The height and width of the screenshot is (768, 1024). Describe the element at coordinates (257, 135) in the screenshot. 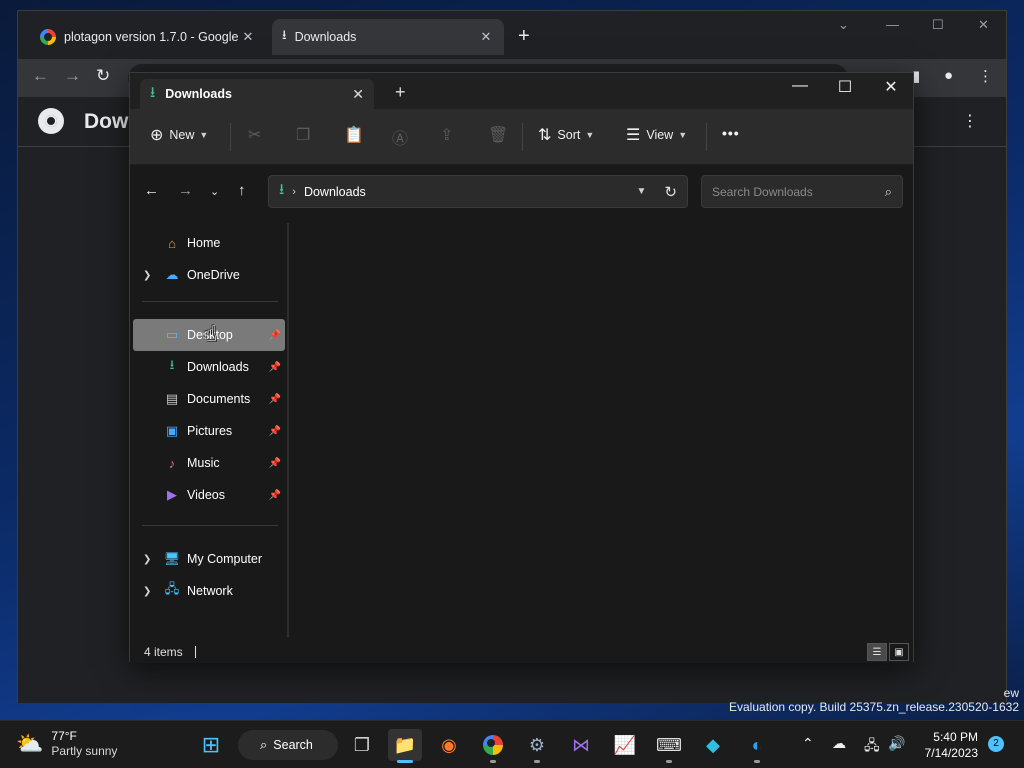

I see `cut-button: ✂` at that location.